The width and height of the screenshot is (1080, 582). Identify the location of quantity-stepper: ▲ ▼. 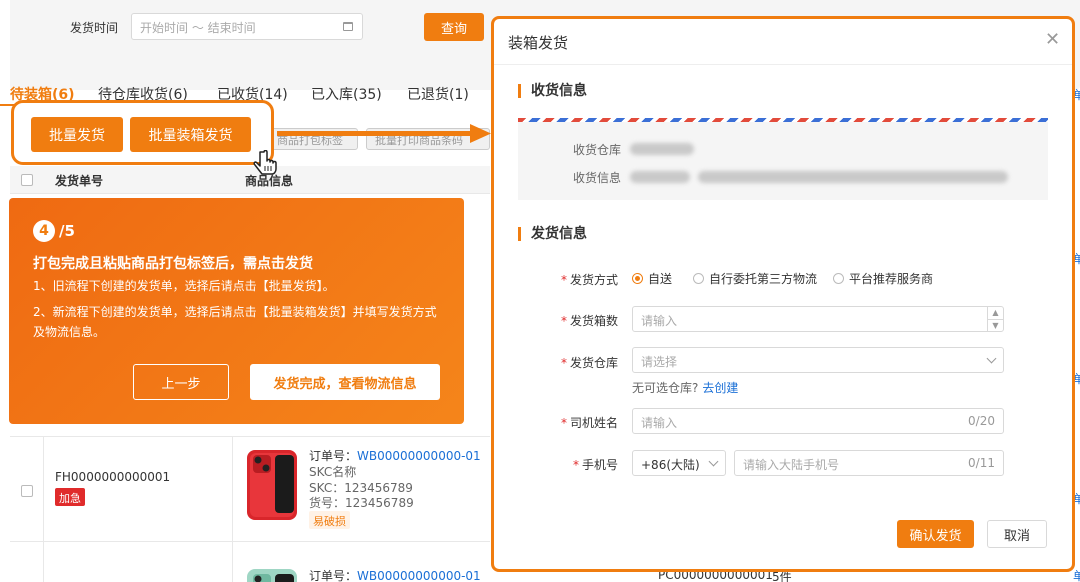
(995, 319).